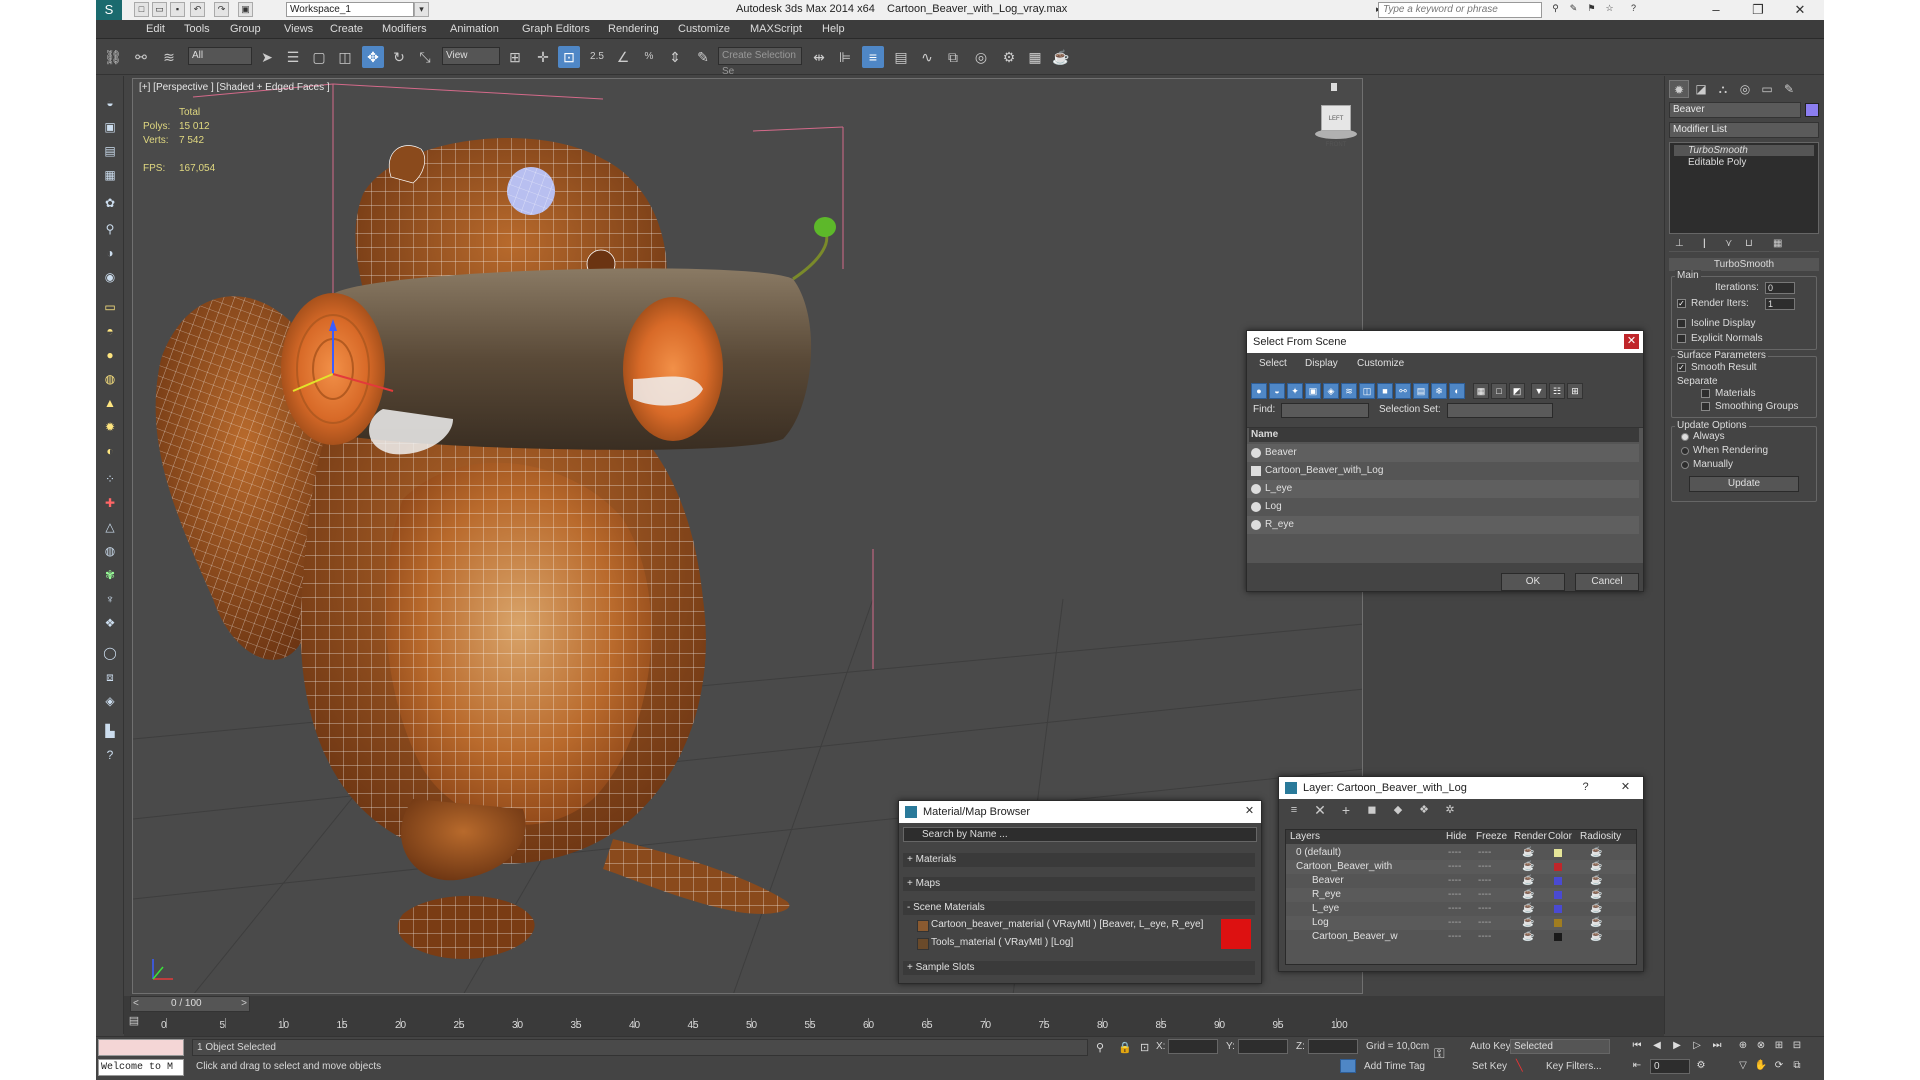  Describe the element at coordinates (1758, 10) in the screenshot. I see `maximize-button: ❐` at that location.